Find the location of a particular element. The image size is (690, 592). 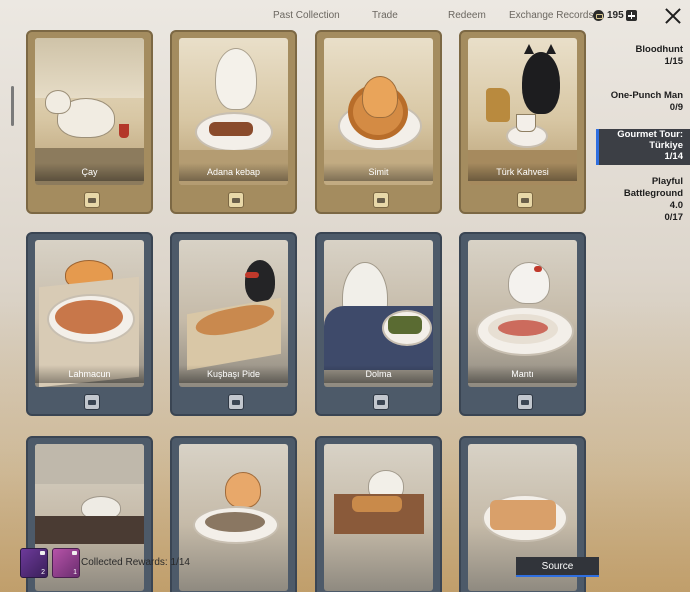

card-name: Simit is located at coordinates (378, 172).